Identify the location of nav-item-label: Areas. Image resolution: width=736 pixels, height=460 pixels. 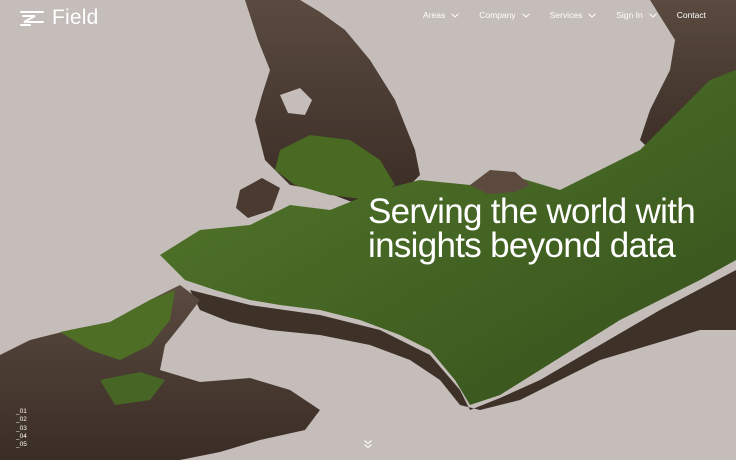
(434, 15).